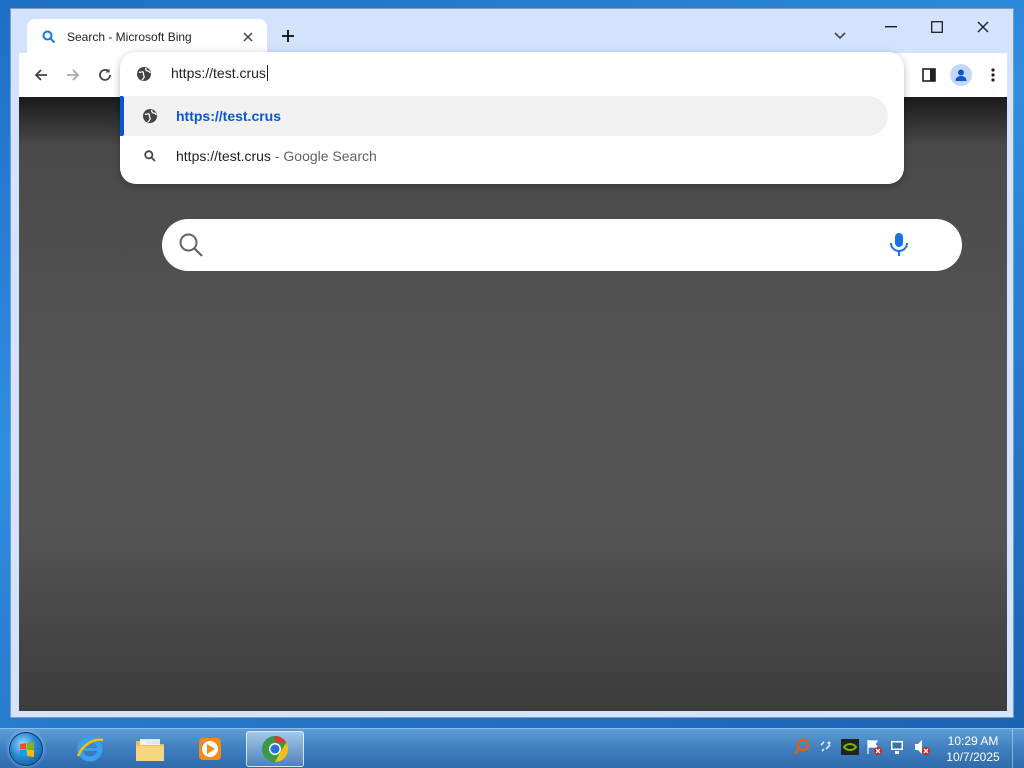  Describe the element at coordinates (993, 75) in the screenshot. I see `menu-dots-icon` at that location.